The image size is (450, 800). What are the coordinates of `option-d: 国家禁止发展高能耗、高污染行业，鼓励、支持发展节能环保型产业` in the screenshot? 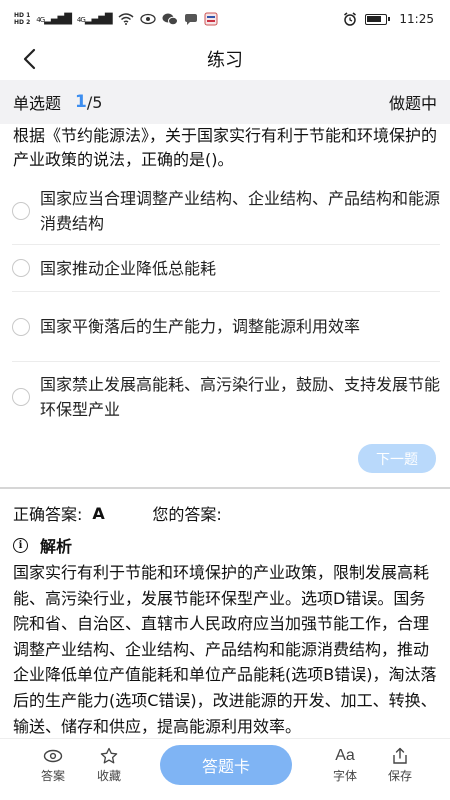 It's located at (226, 397).